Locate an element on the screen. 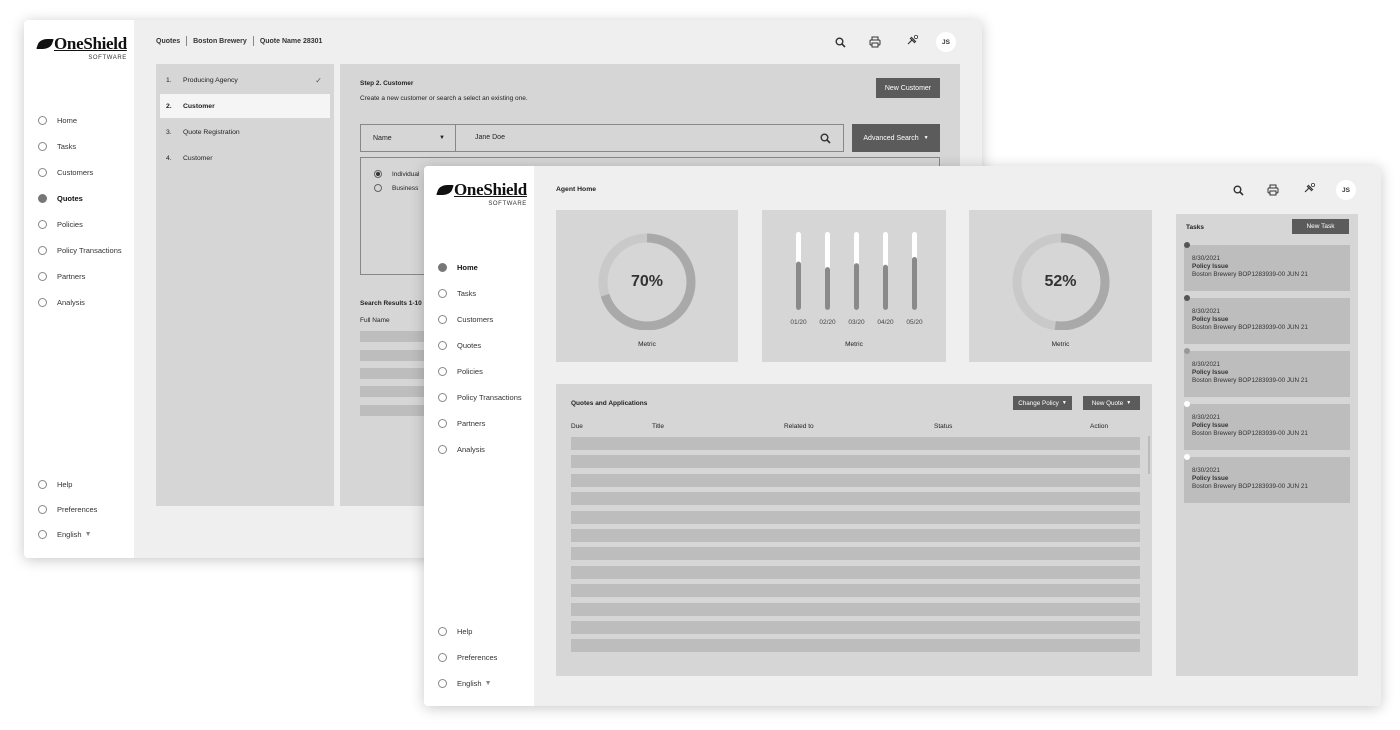 The image size is (1400, 730). search-field-select: Name ▼ is located at coordinates (408, 138).